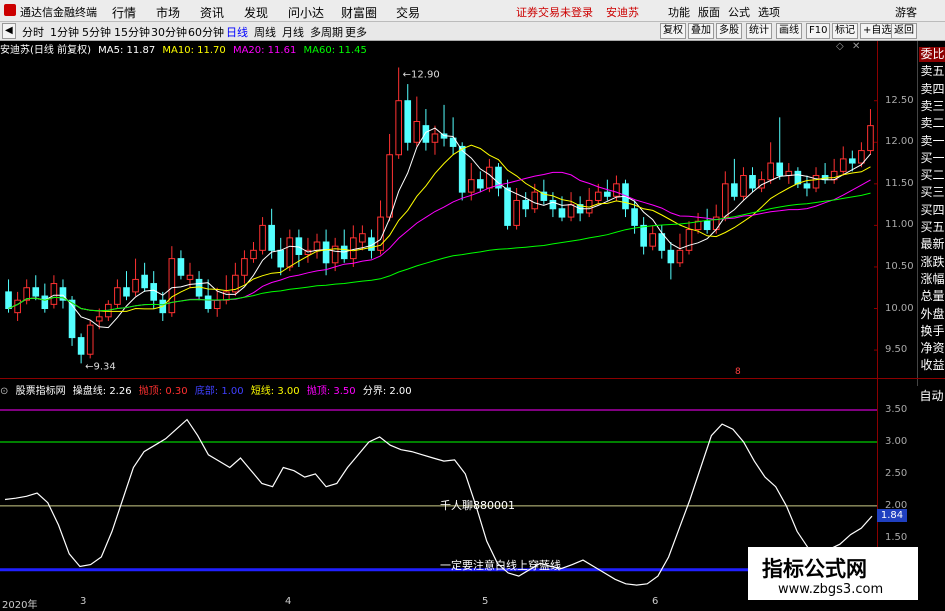 This screenshot has height=611, width=945. I want to click on collapse-icon: ◇, so click(840, 46).